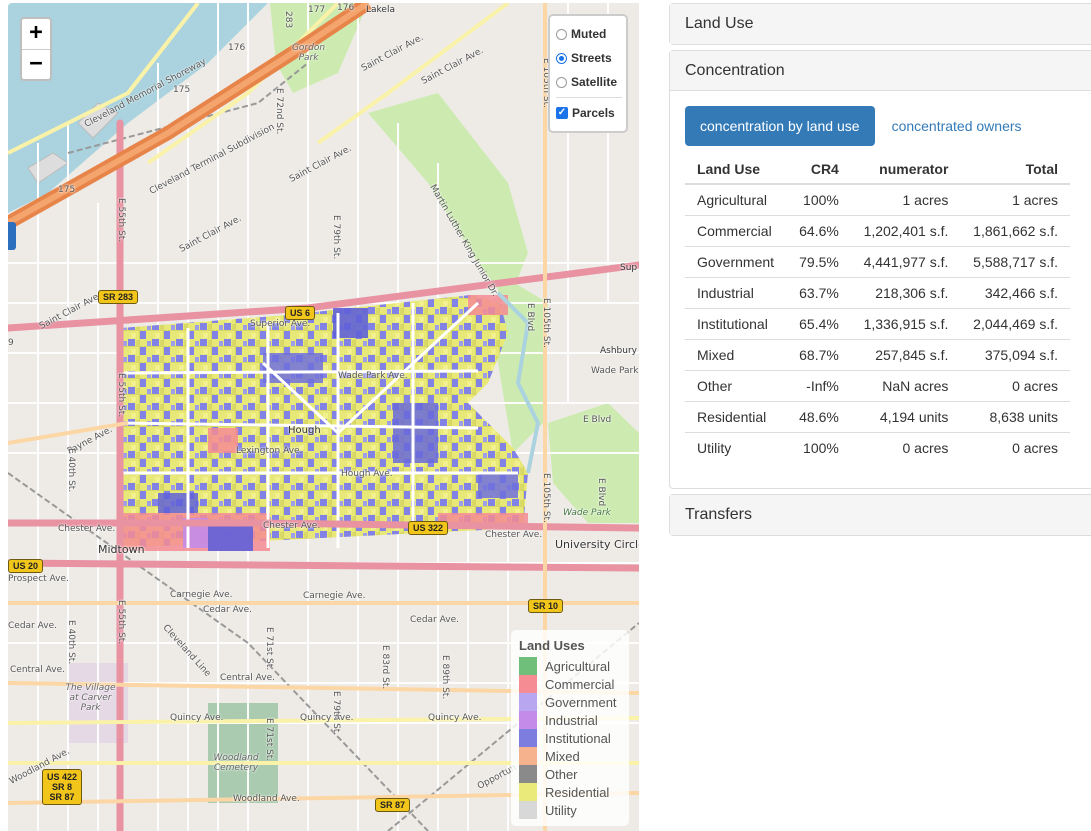 Image resolution: width=1091 pixels, height=831 pixels. I want to click on checkbox-checked-icon: ✓, so click(562, 113).